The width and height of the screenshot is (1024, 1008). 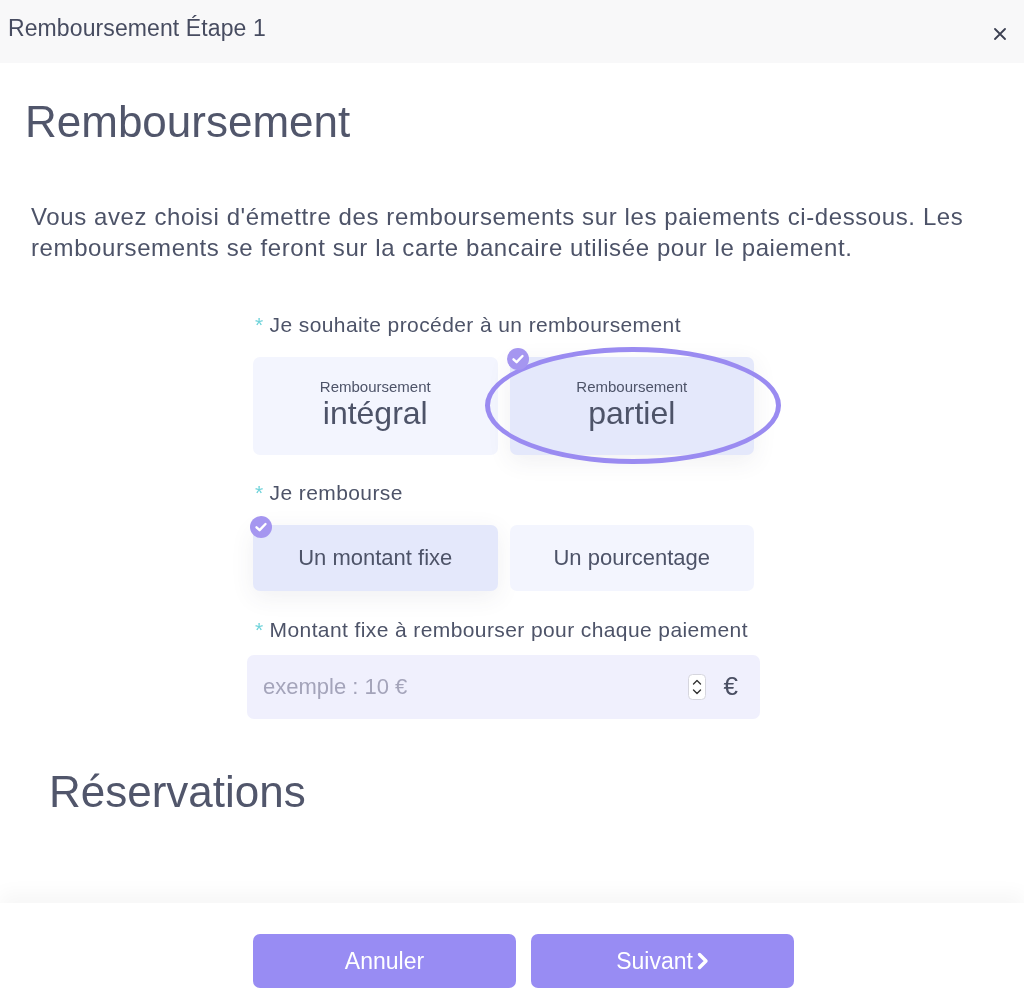 What do you see at coordinates (137, 28) in the screenshot?
I see `dialog-title: Remboursement Étape 1` at bounding box center [137, 28].